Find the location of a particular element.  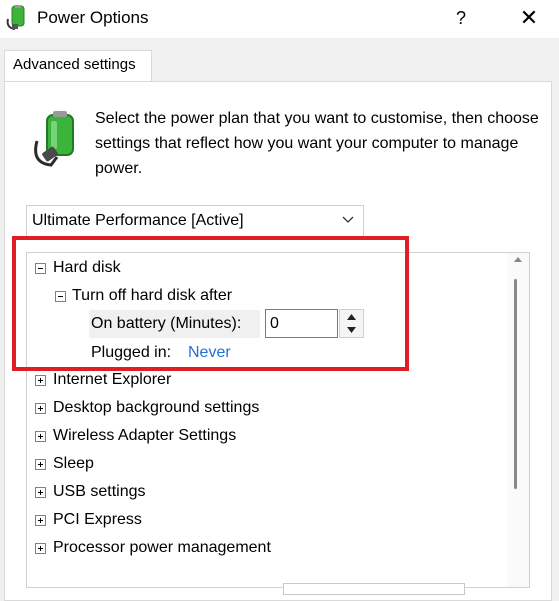

tab-advanced-settings: Advanced settings is located at coordinates (78, 66).